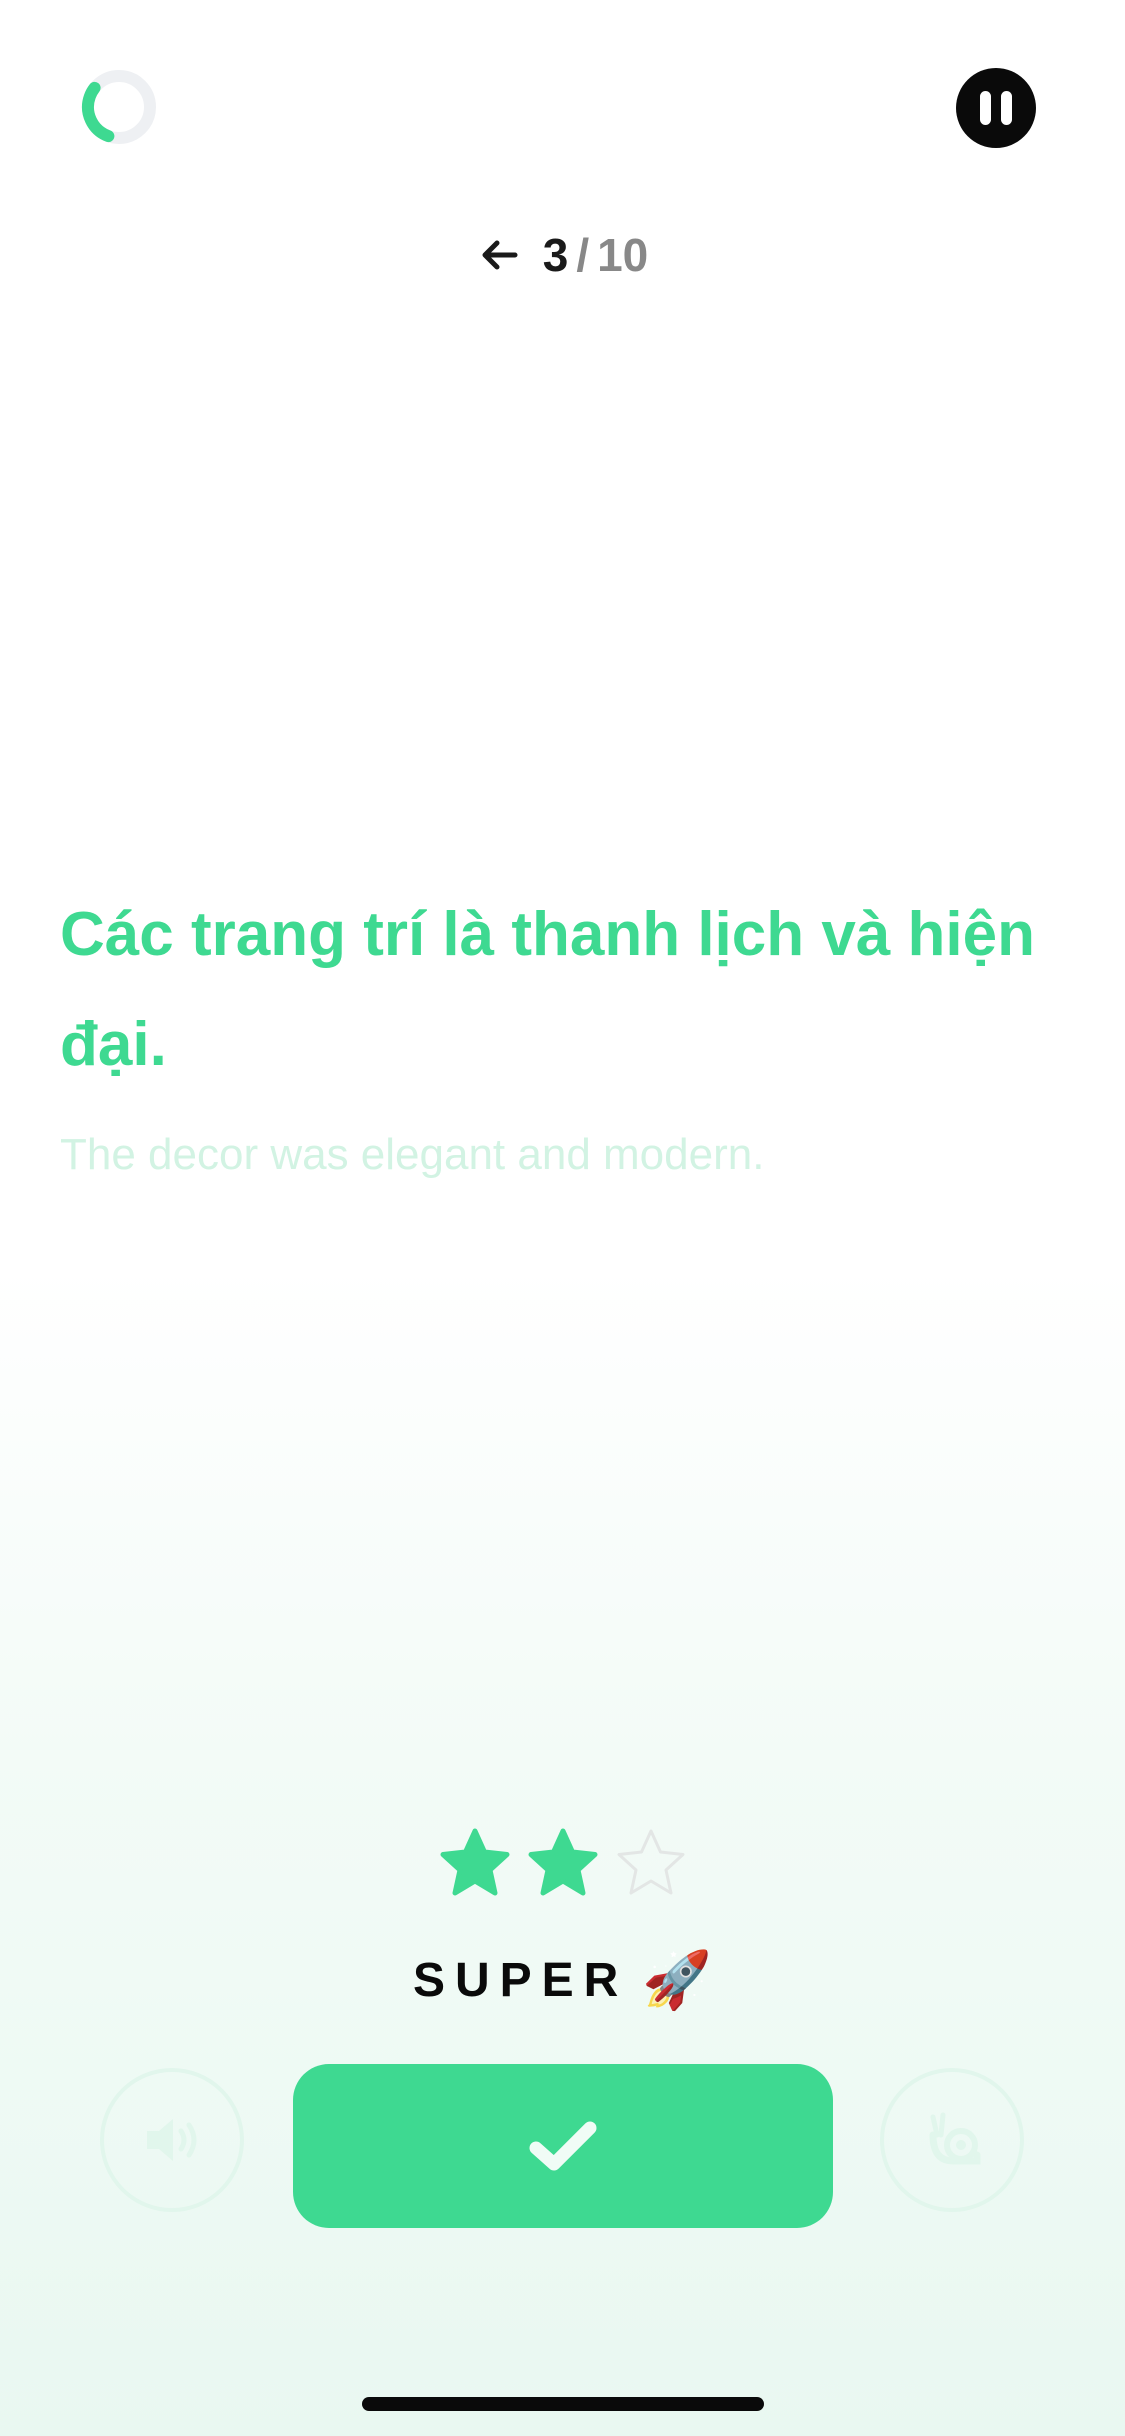  Describe the element at coordinates (650, 1862) in the screenshot. I see `star-empty-icon` at that location.